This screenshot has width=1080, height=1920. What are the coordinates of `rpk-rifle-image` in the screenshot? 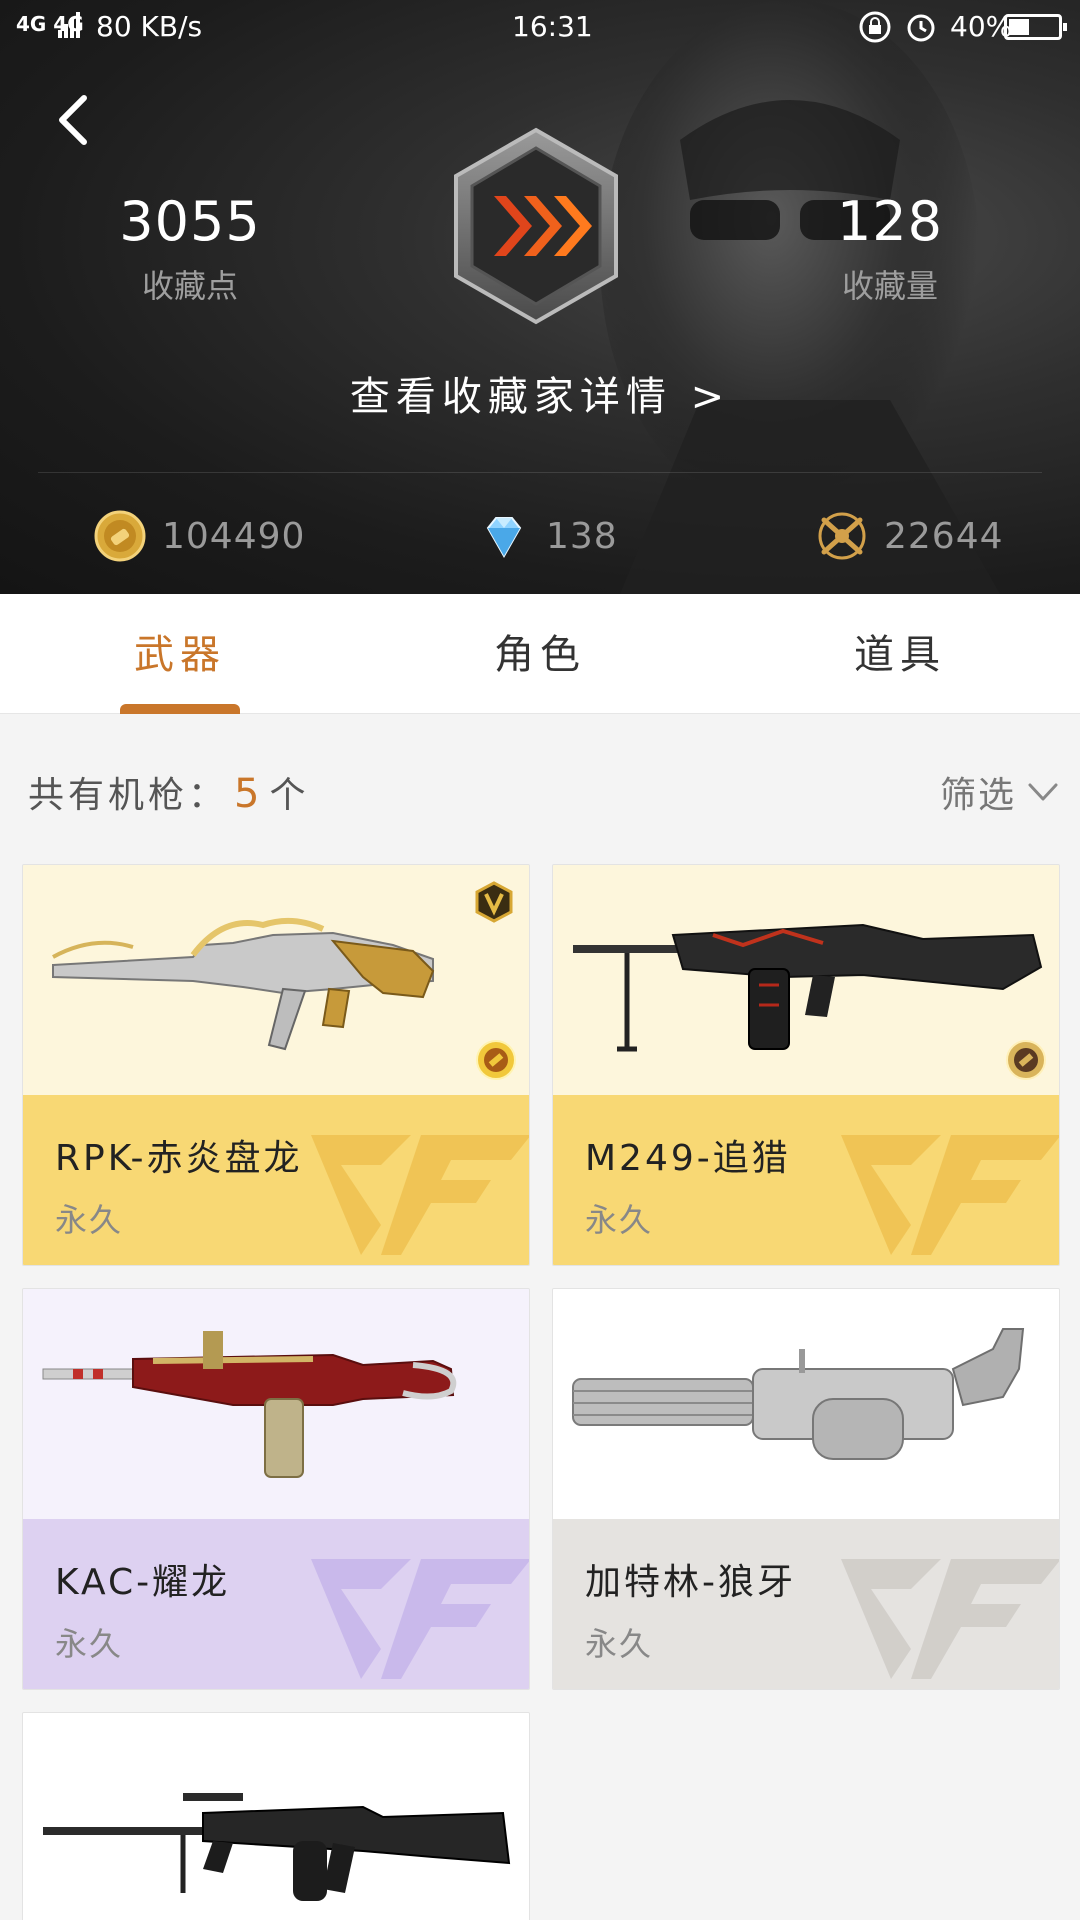 It's located at (243, 984).